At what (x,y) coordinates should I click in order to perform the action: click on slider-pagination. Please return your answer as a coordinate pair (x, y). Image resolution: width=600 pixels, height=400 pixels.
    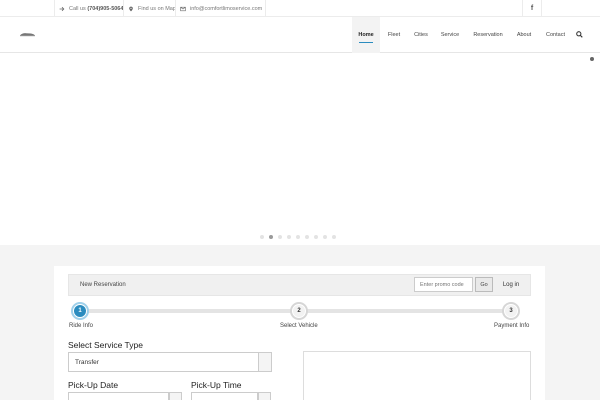
    Looking at the image, I should click on (298, 237).